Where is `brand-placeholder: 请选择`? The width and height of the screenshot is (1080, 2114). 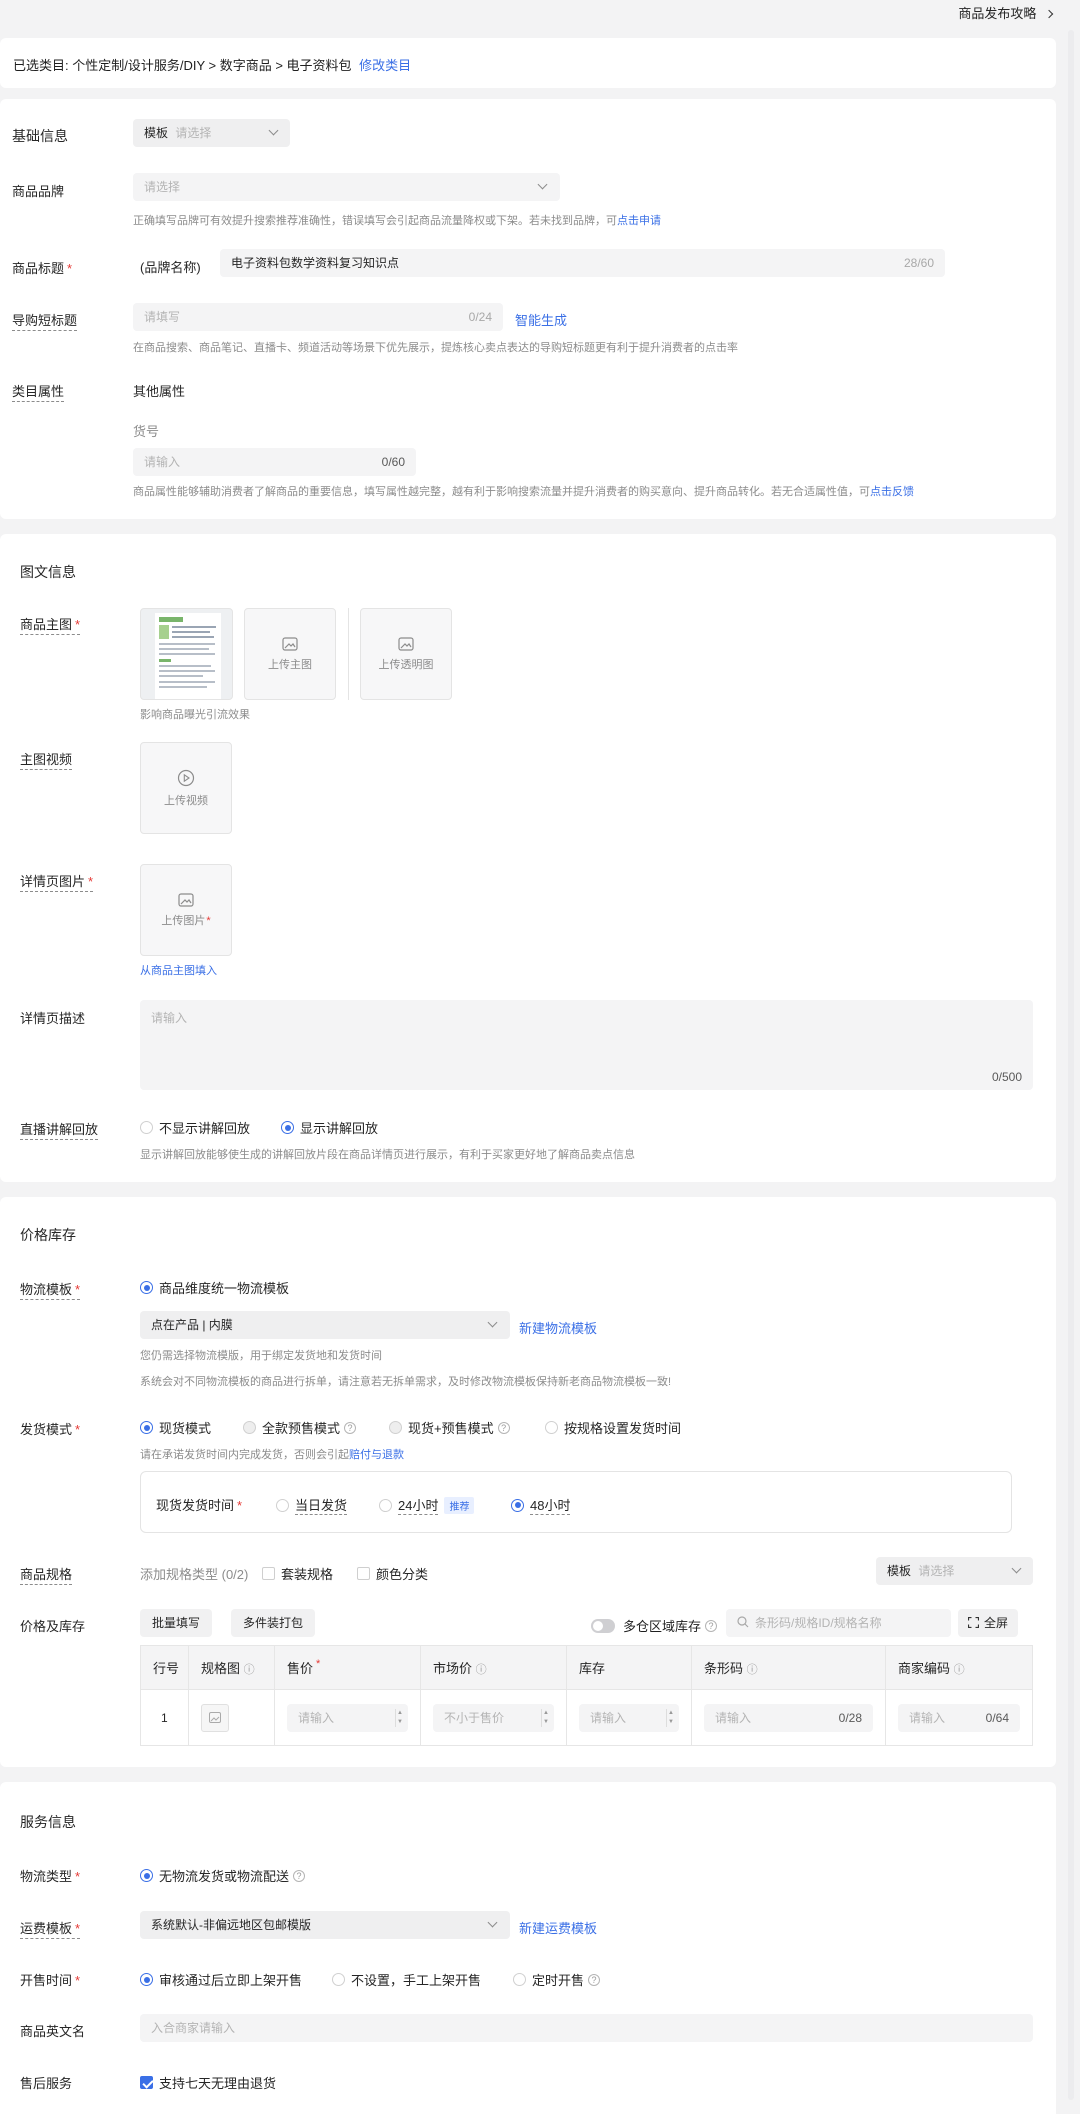 brand-placeholder: 请选择 is located at coordinates (162, 187).